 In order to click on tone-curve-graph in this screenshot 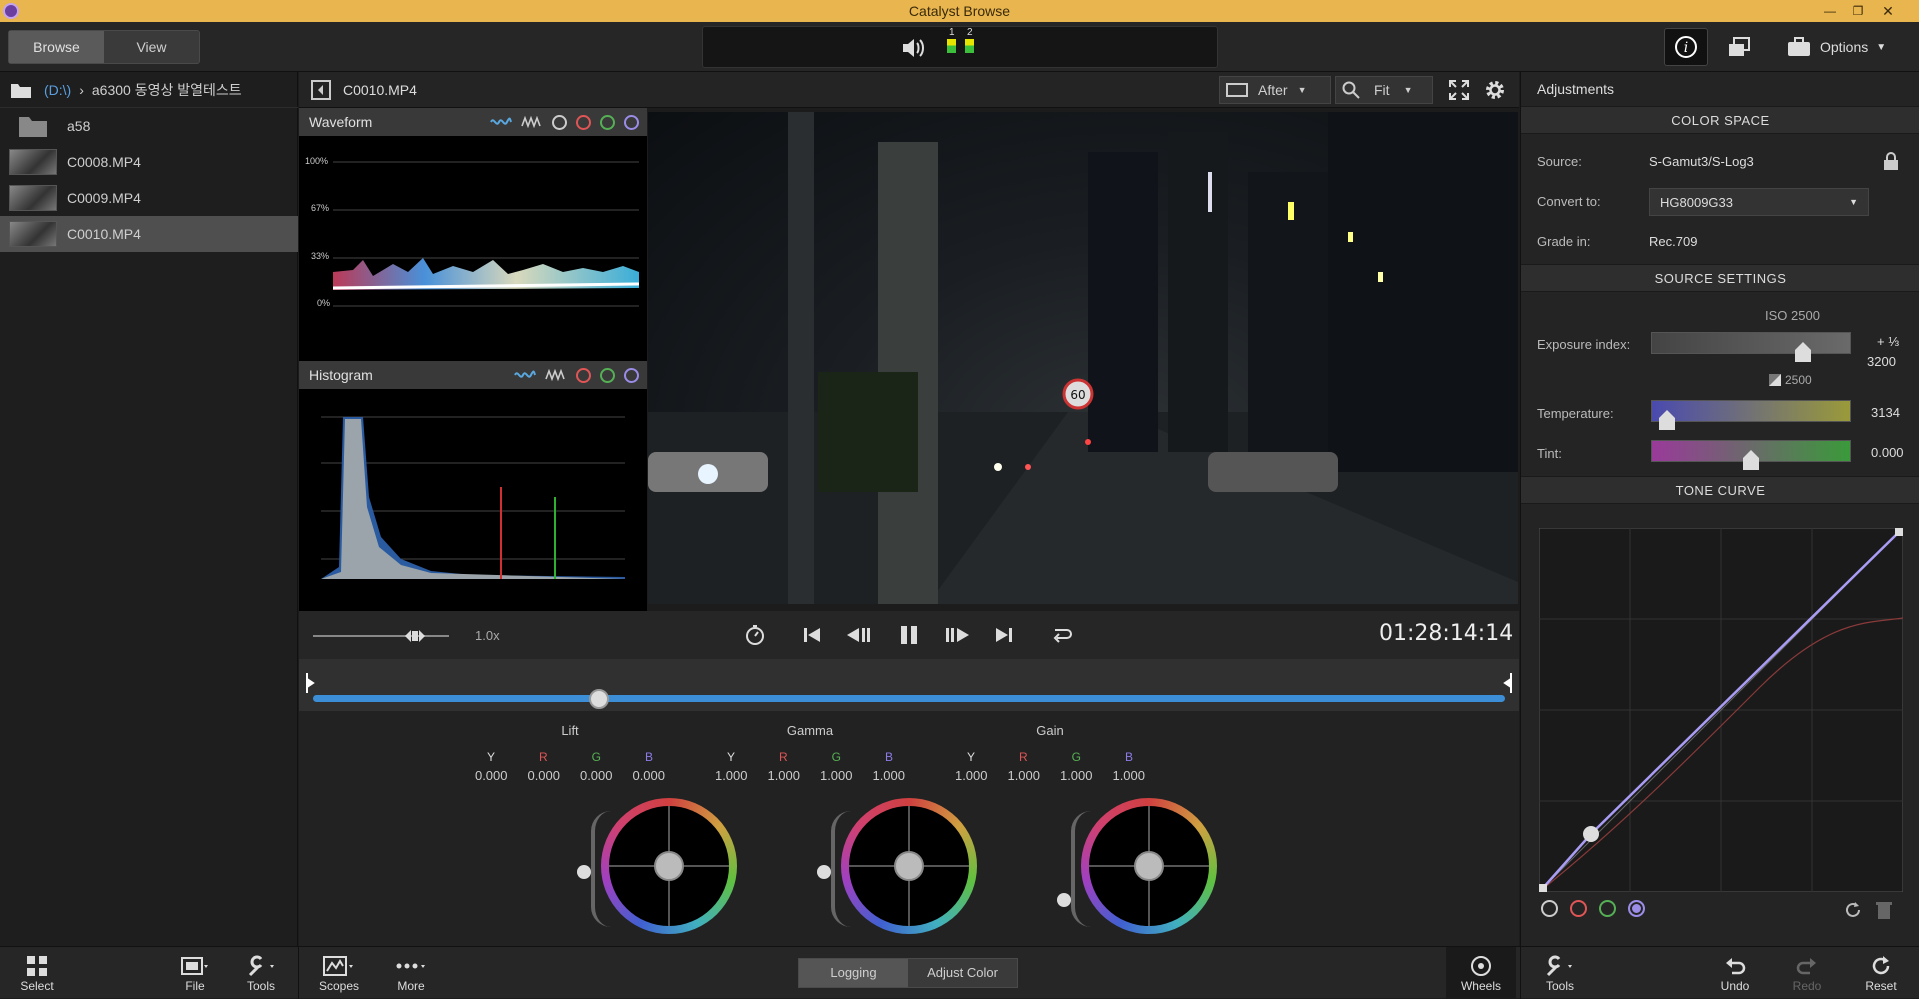, I will do `click(1721, 710)`.